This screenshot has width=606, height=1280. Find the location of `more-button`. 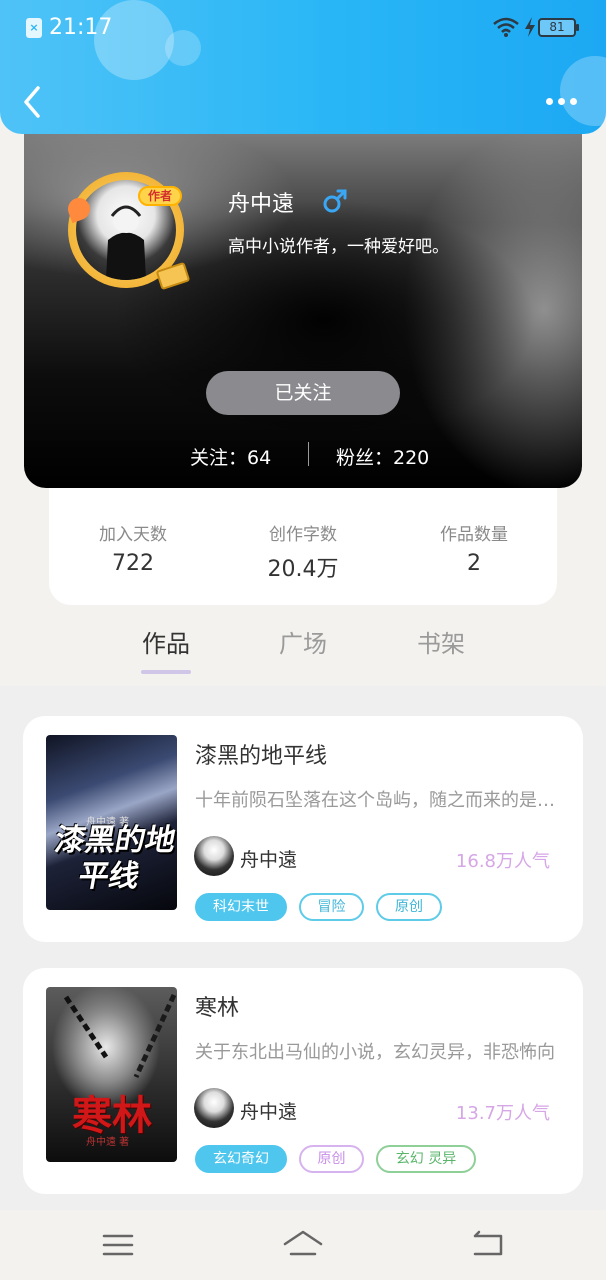

more-button is located at coordinates (562, 102).